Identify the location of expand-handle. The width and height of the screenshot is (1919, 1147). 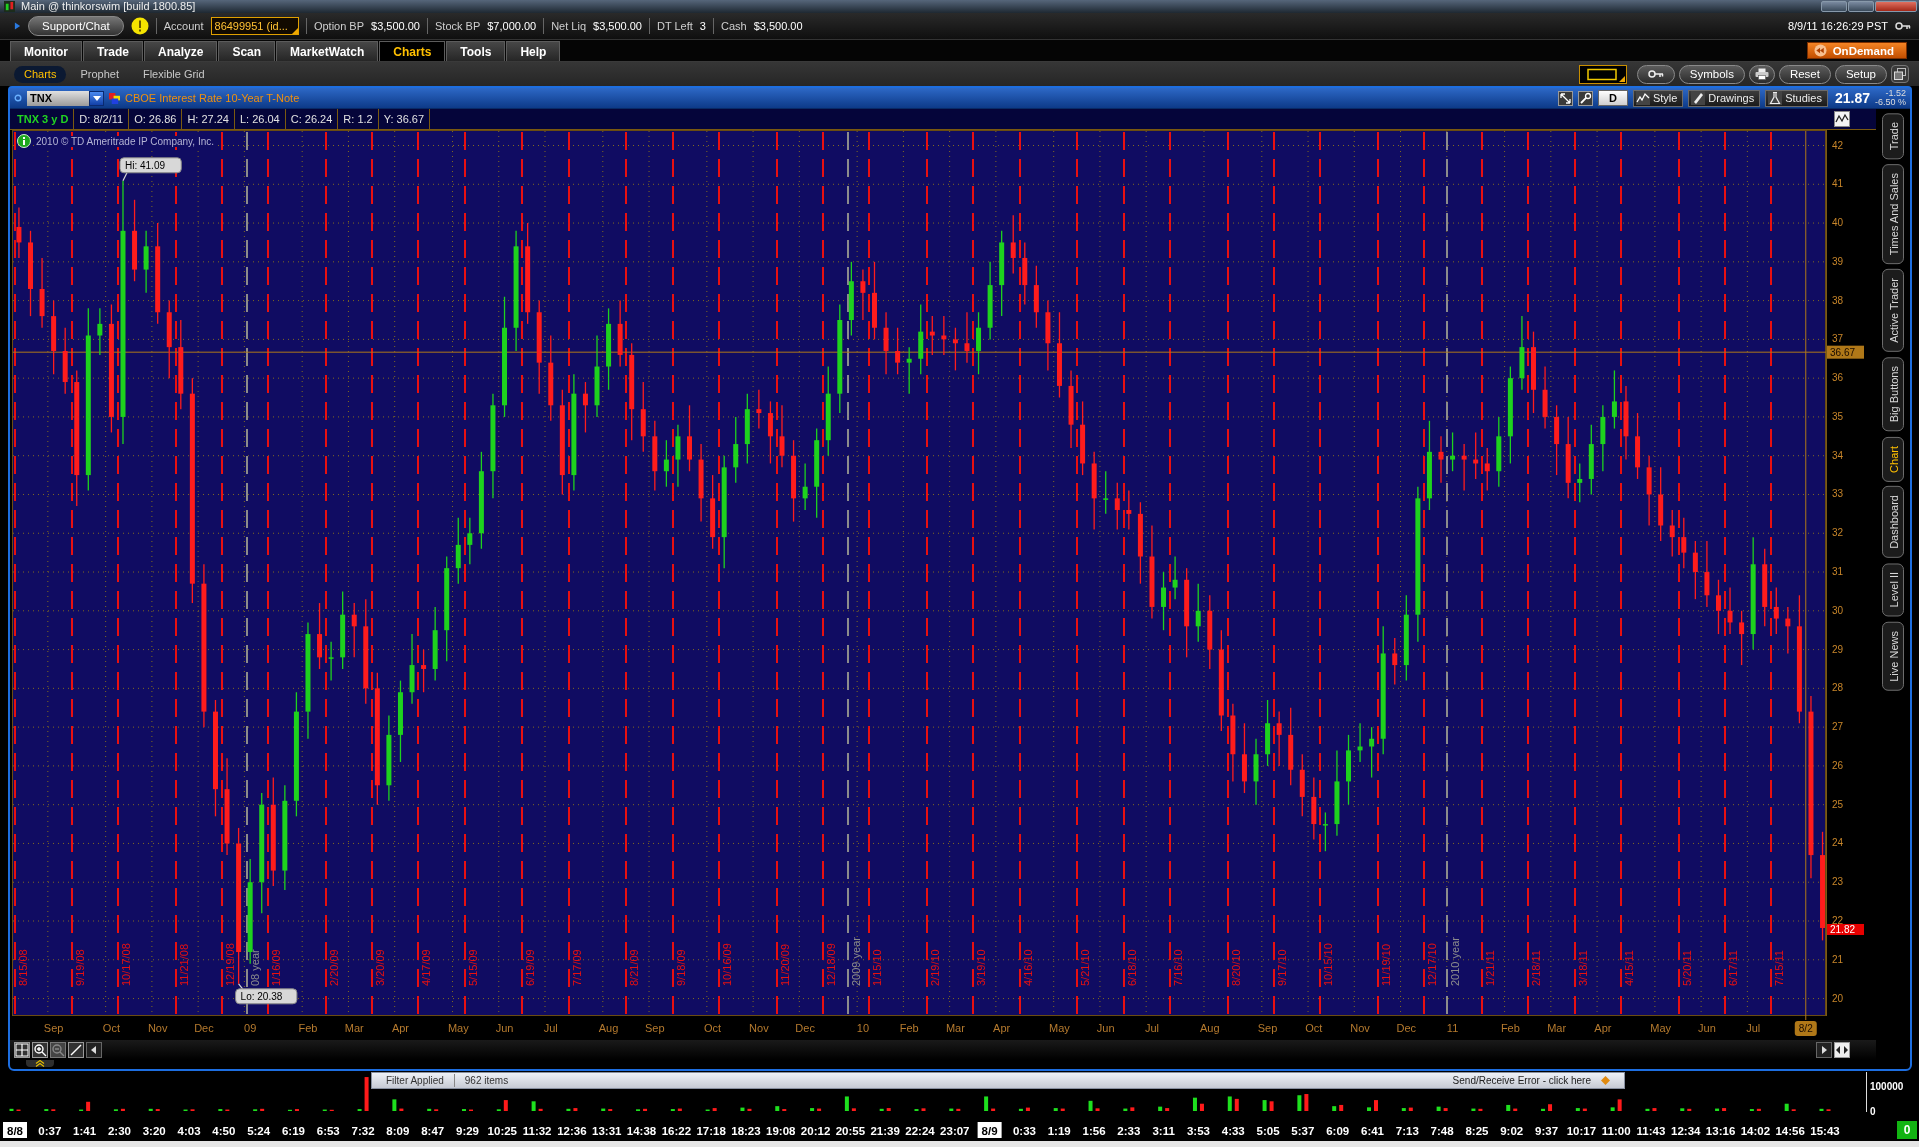
(40, 1063).